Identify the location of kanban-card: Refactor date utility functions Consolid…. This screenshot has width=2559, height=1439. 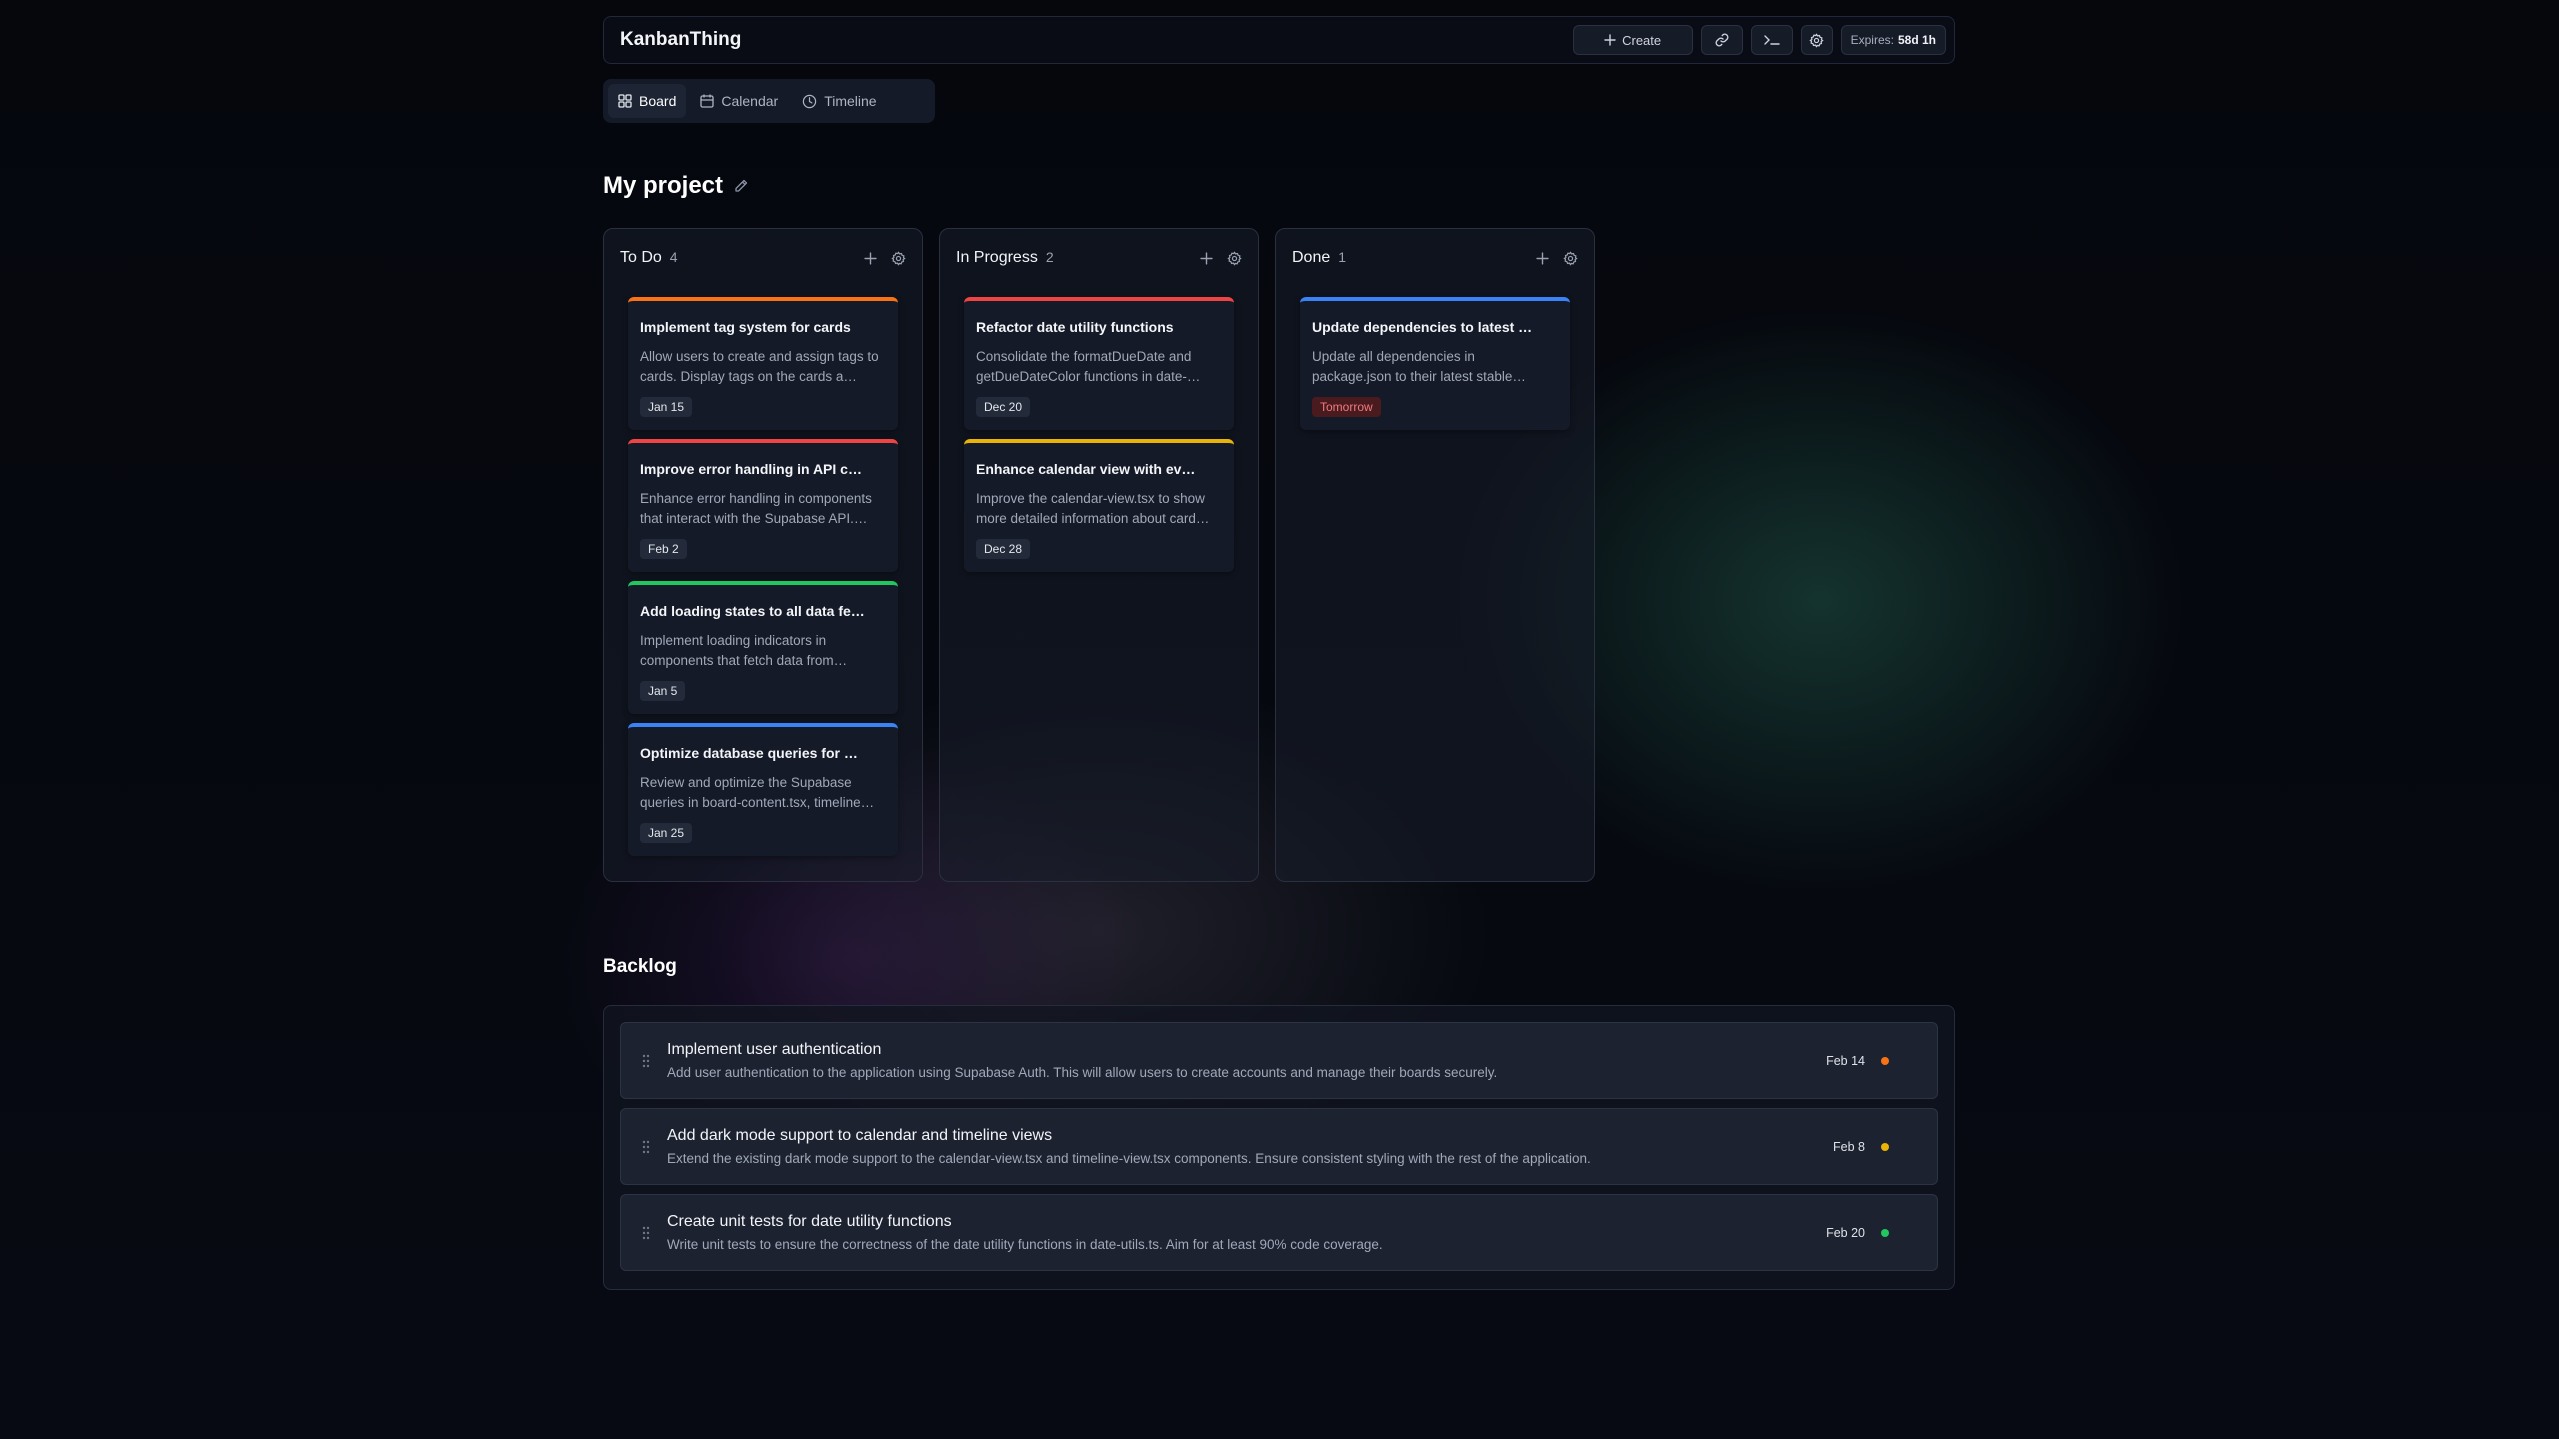
(1099, 363).